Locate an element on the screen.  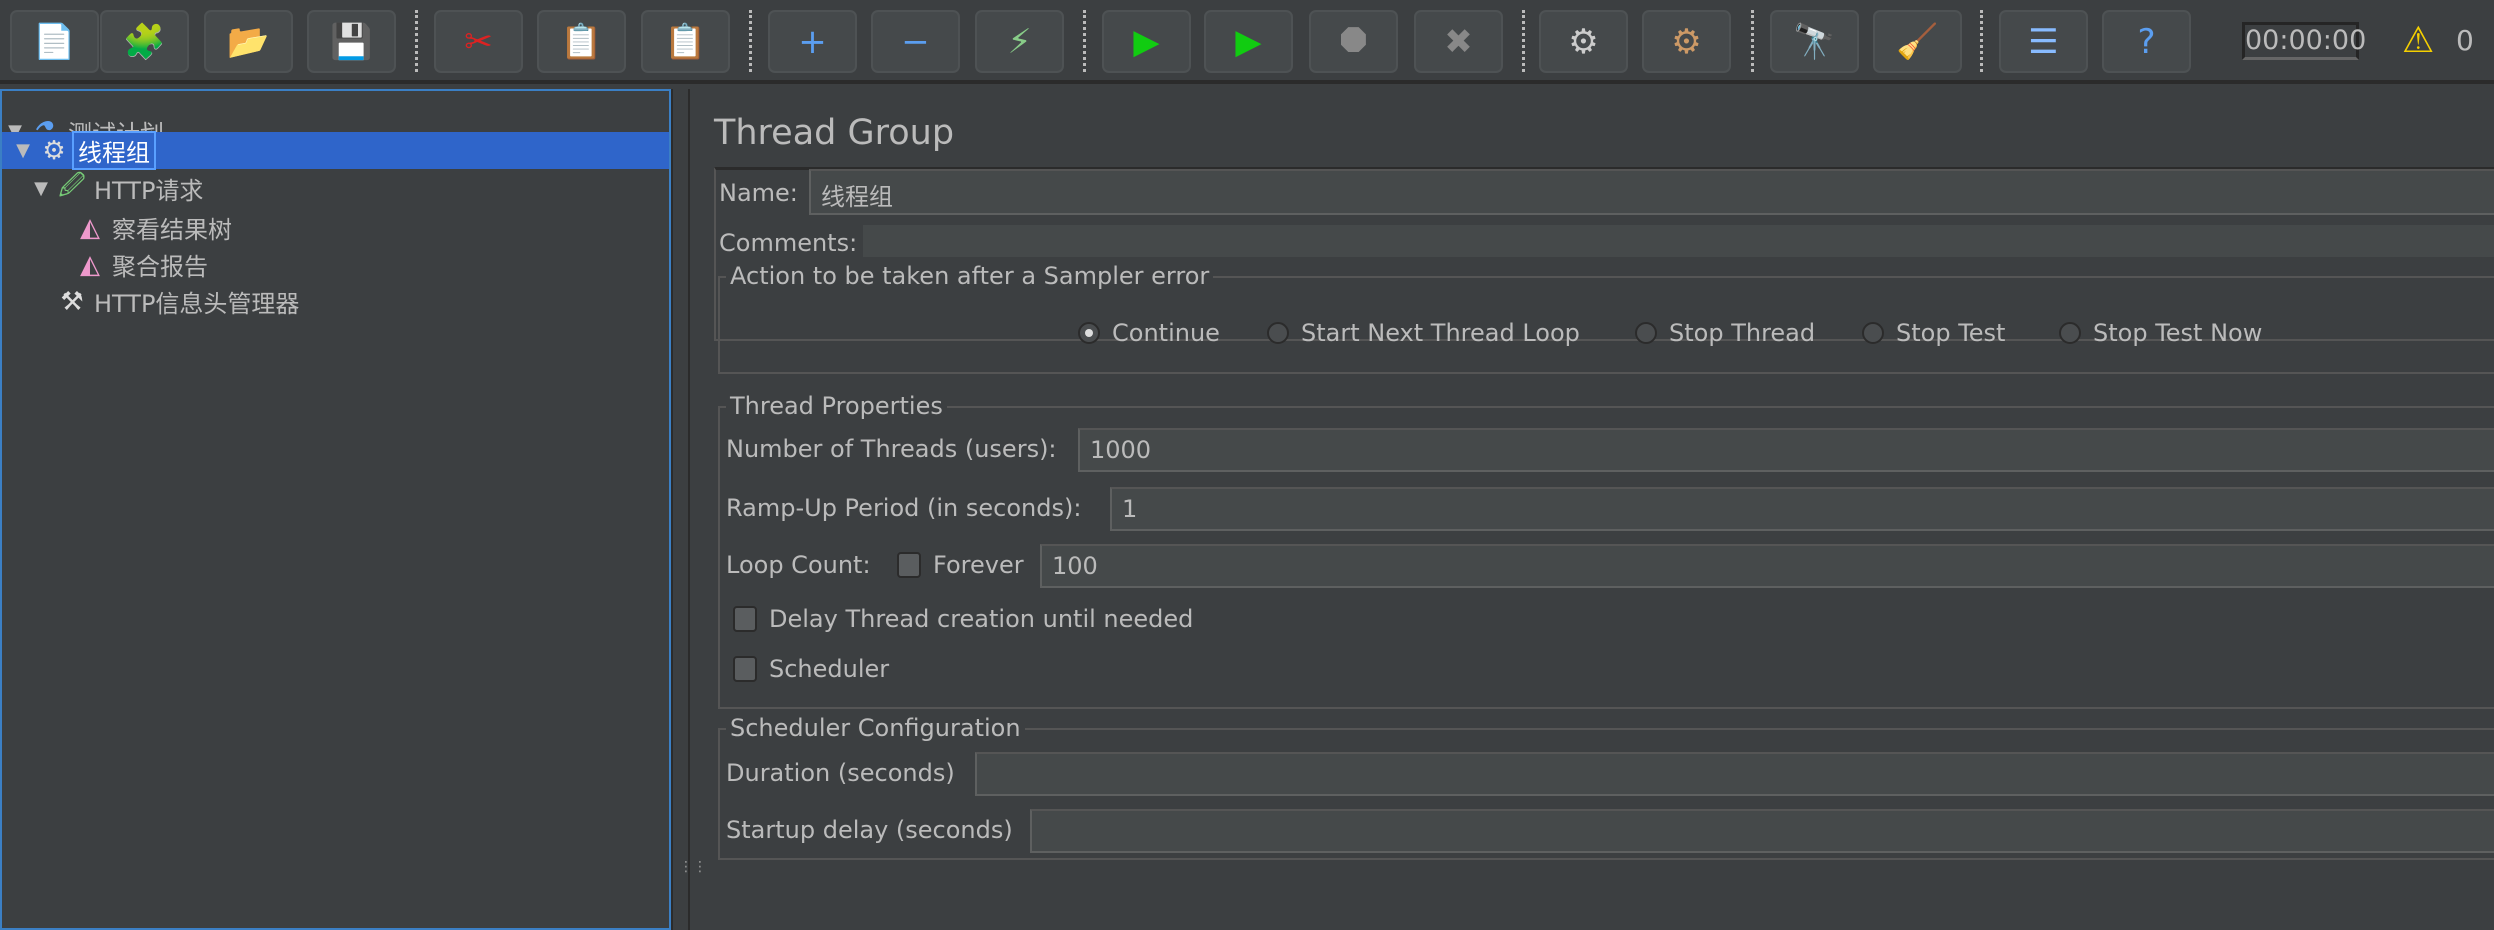
forever-checkbox: Forever is located at coordinates (960, 565).